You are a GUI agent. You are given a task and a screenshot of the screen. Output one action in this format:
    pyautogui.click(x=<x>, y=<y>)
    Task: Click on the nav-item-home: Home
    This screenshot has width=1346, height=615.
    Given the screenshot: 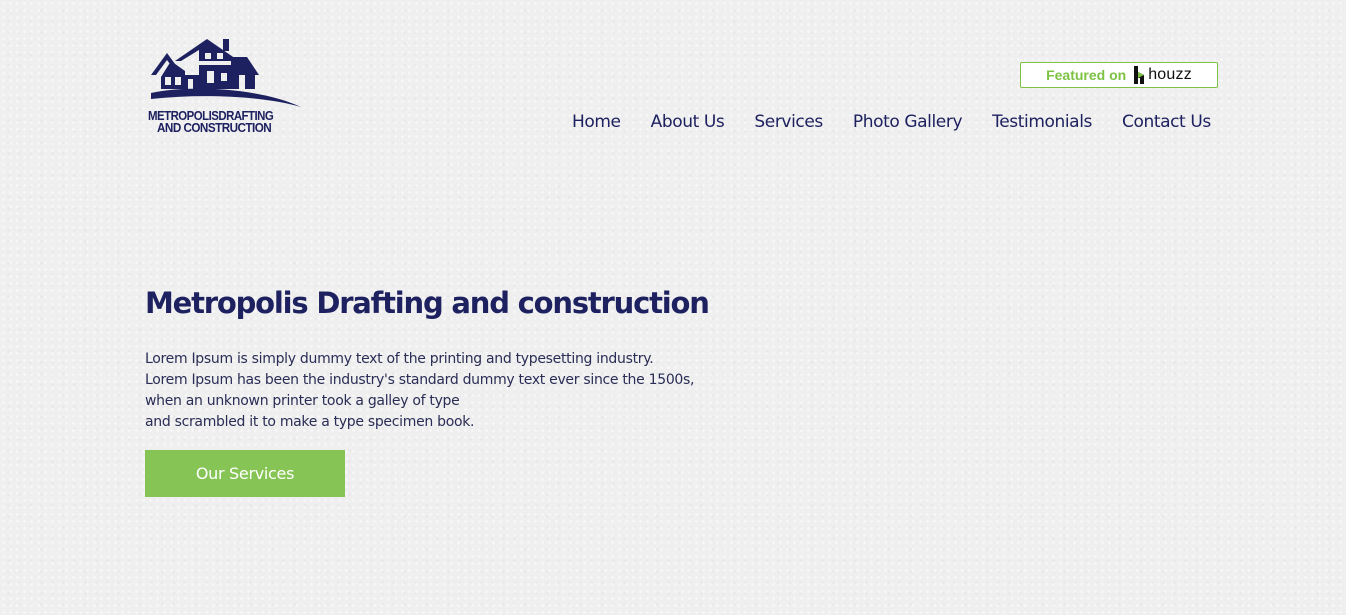 What is the action you would take?
    pyautogui.click(x=596, y=122)
    